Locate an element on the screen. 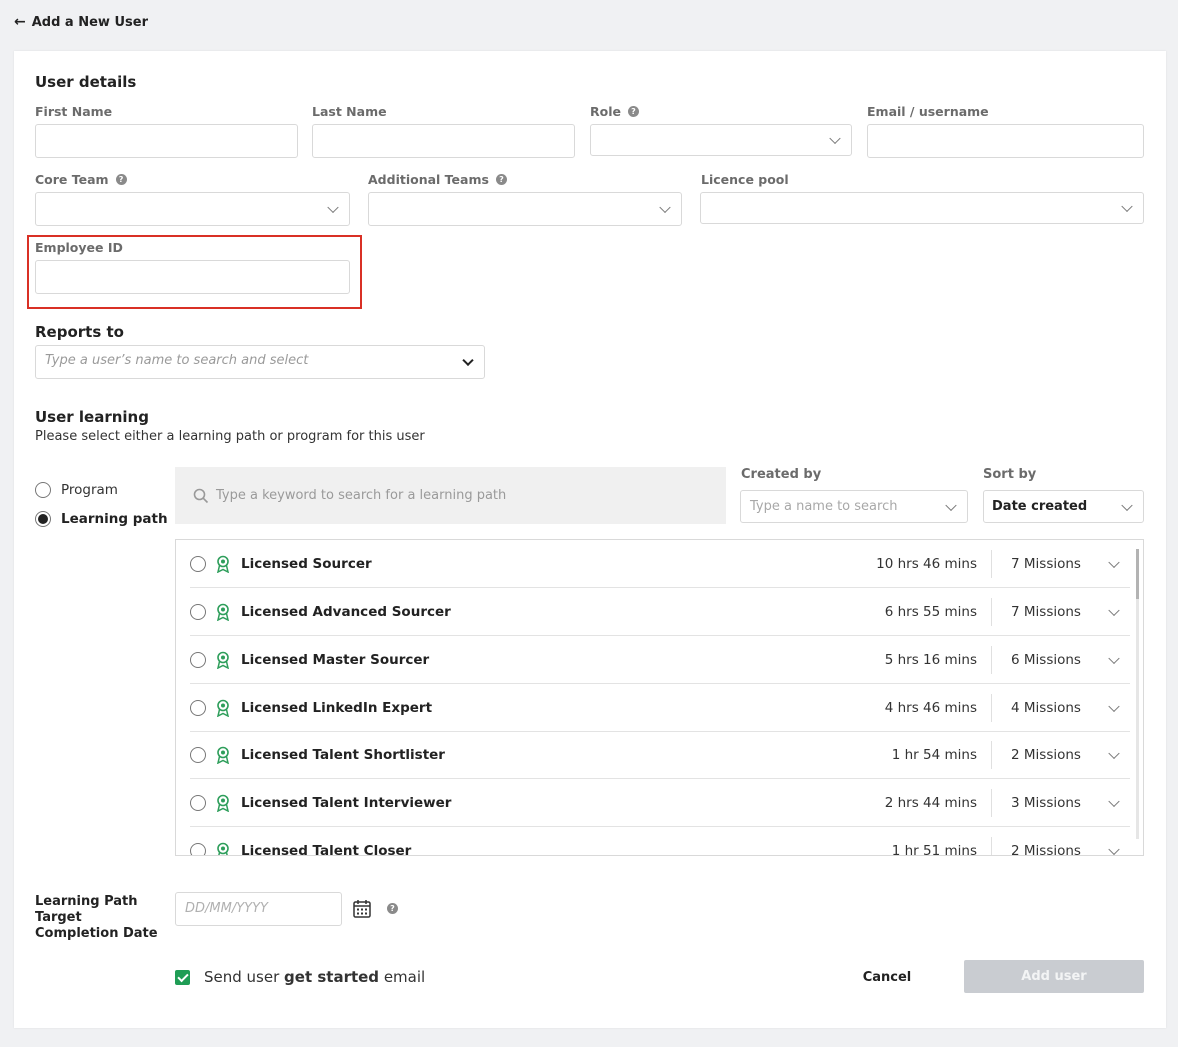  core-team-label-text: Core Team is located at coordinates (72, 179).